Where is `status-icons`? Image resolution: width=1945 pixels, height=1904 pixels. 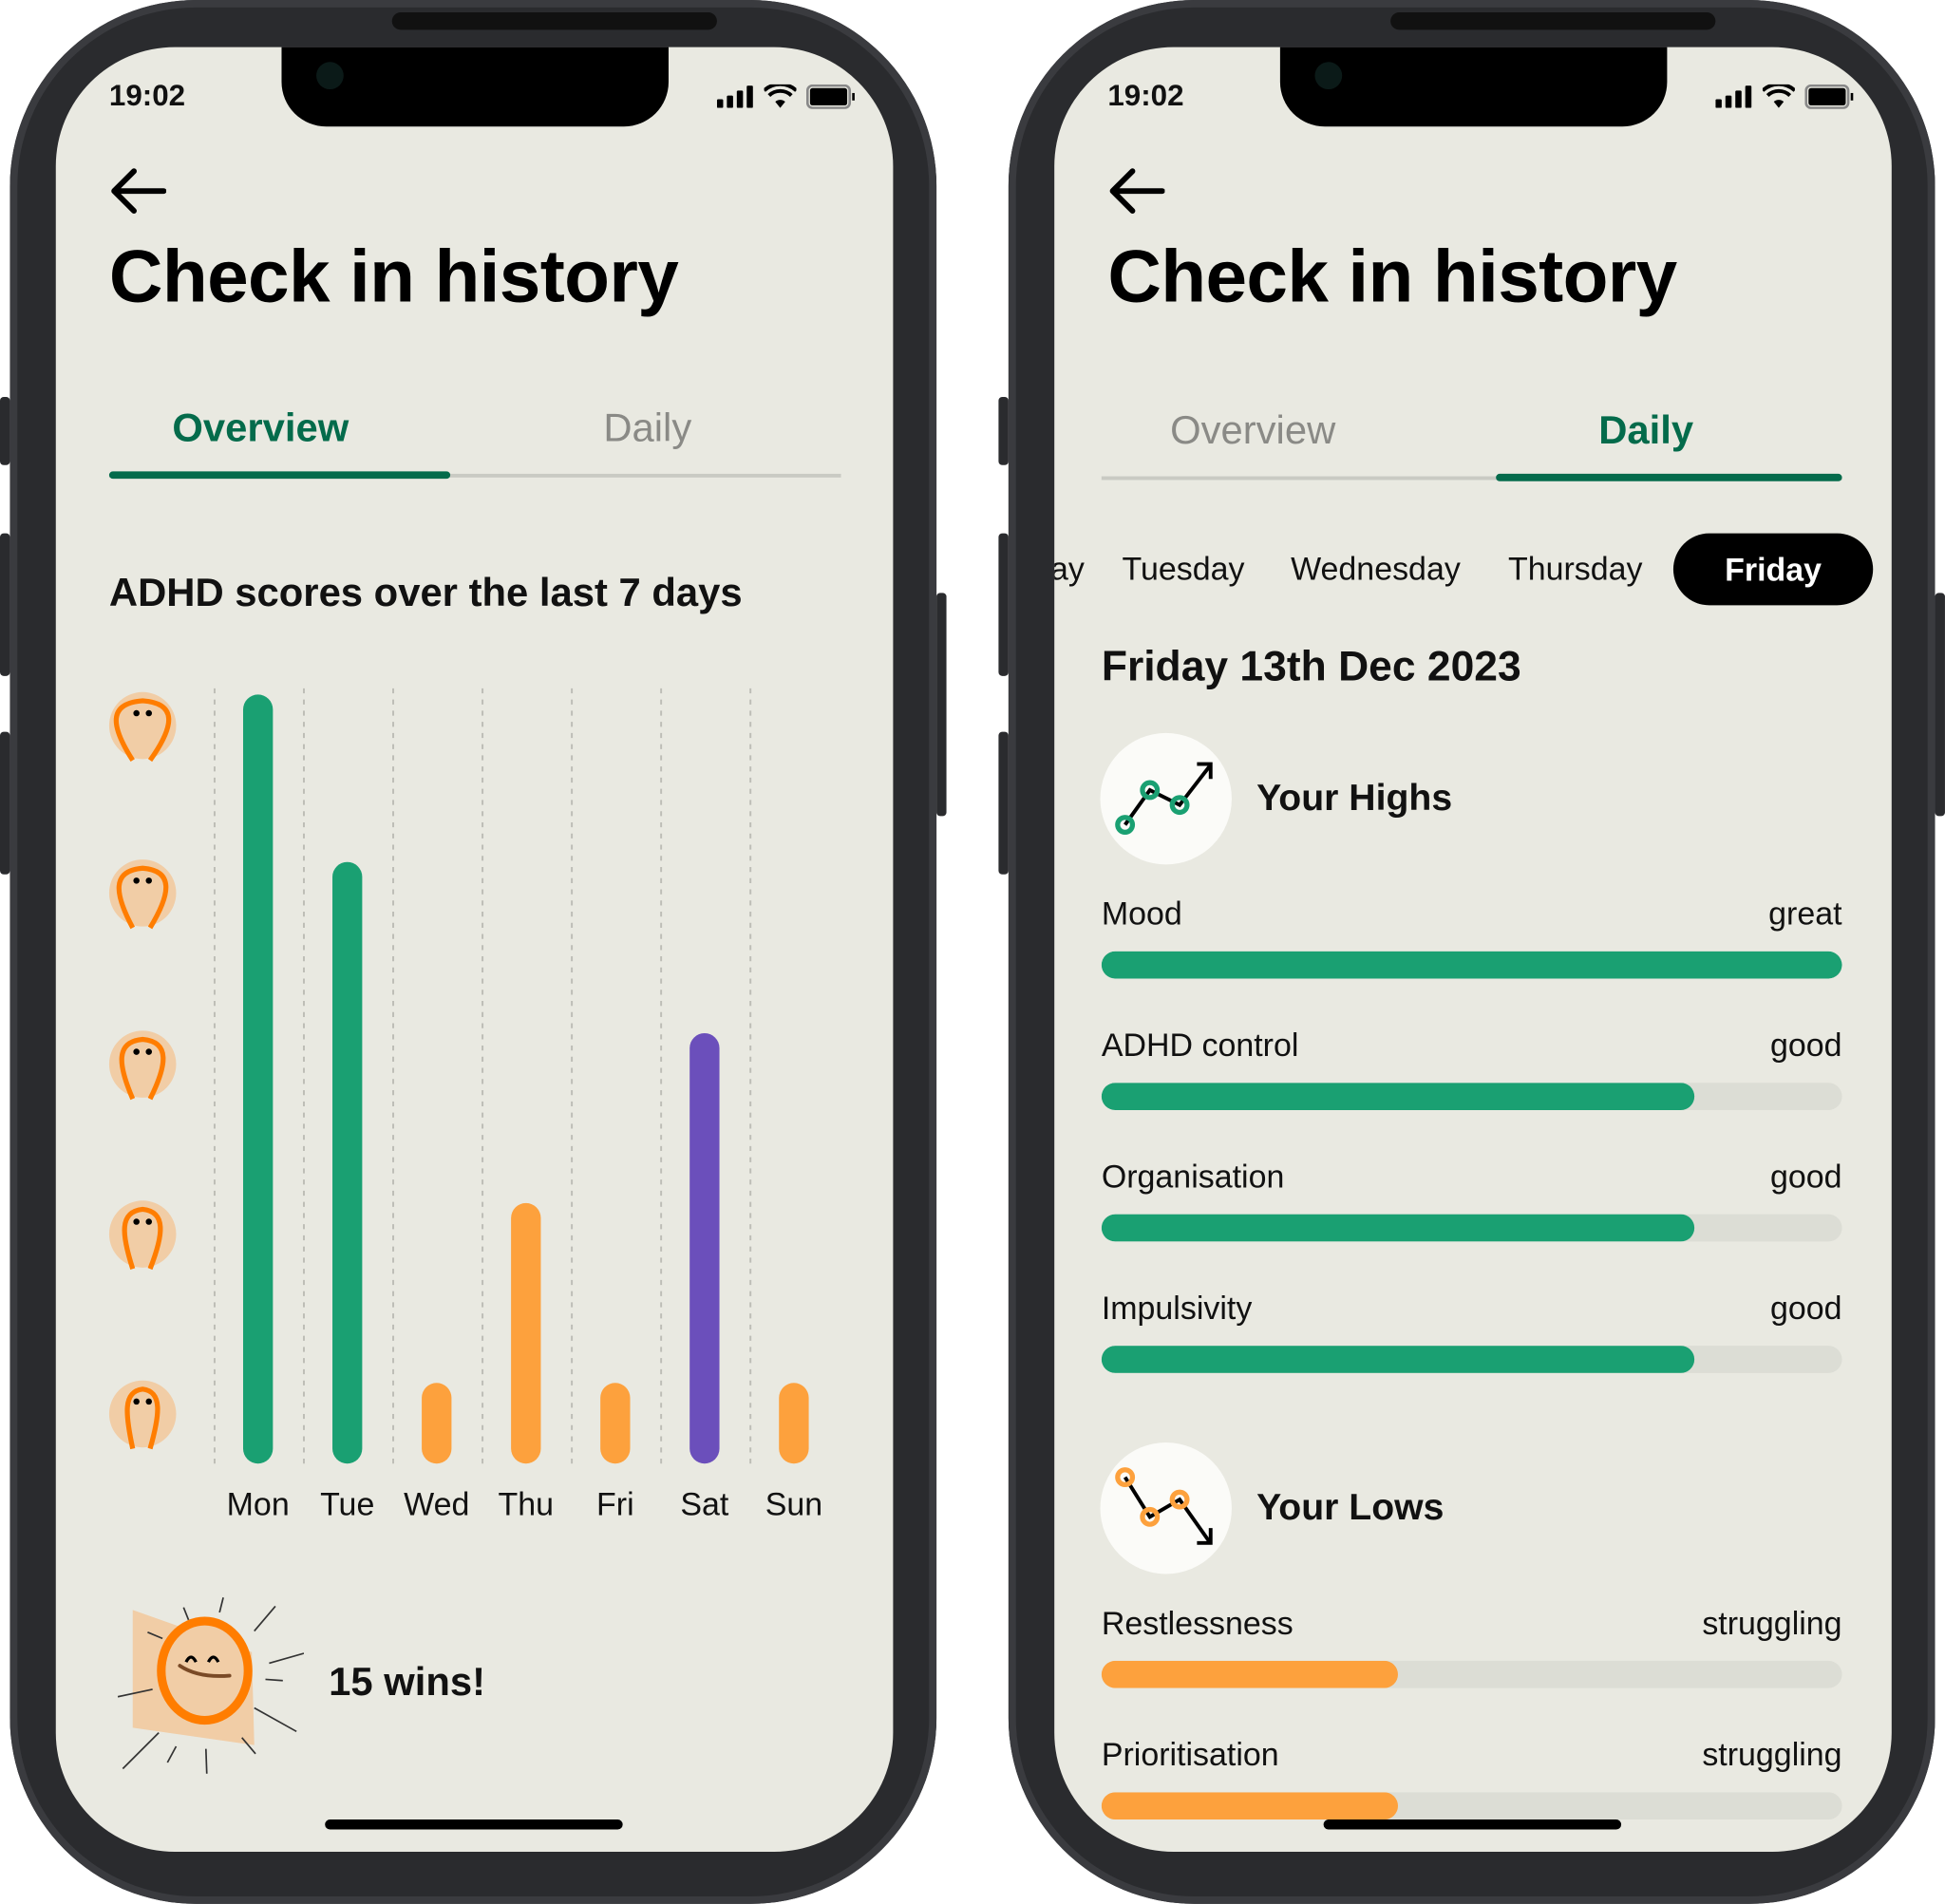
status-icons is located at coordinates (1784, 97).